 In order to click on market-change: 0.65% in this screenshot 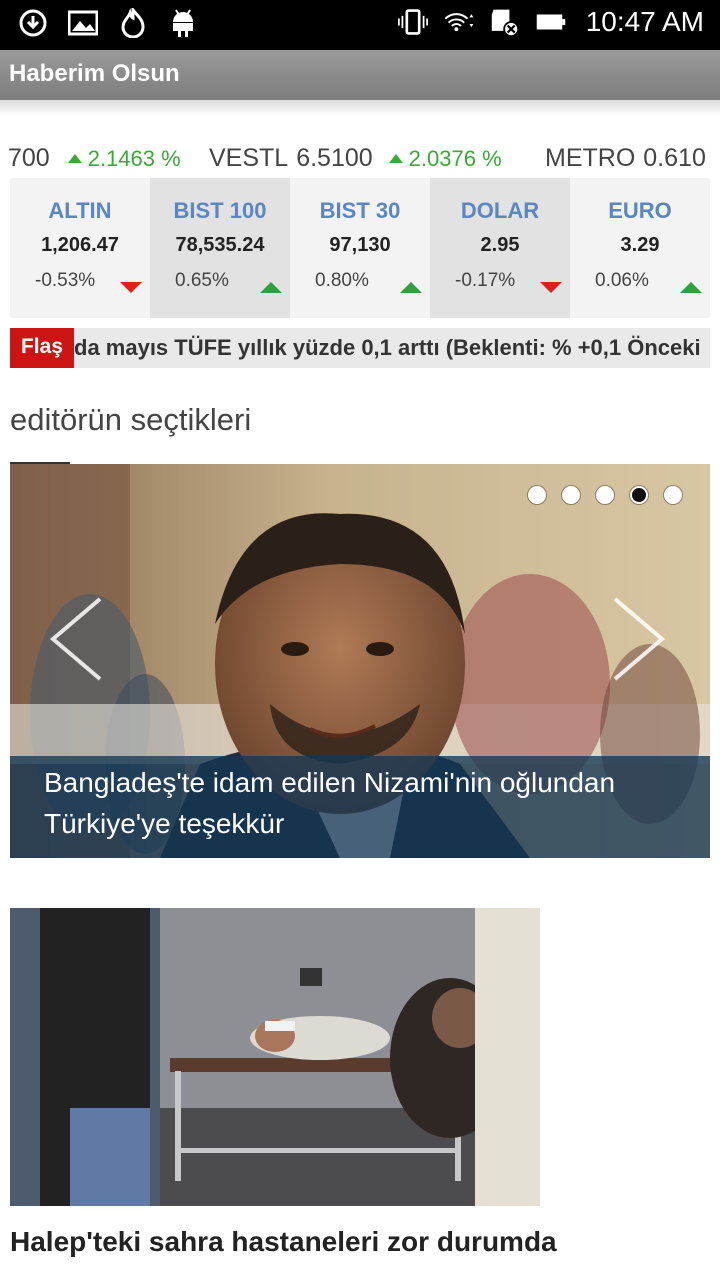, I will do `click(202, 280)`.